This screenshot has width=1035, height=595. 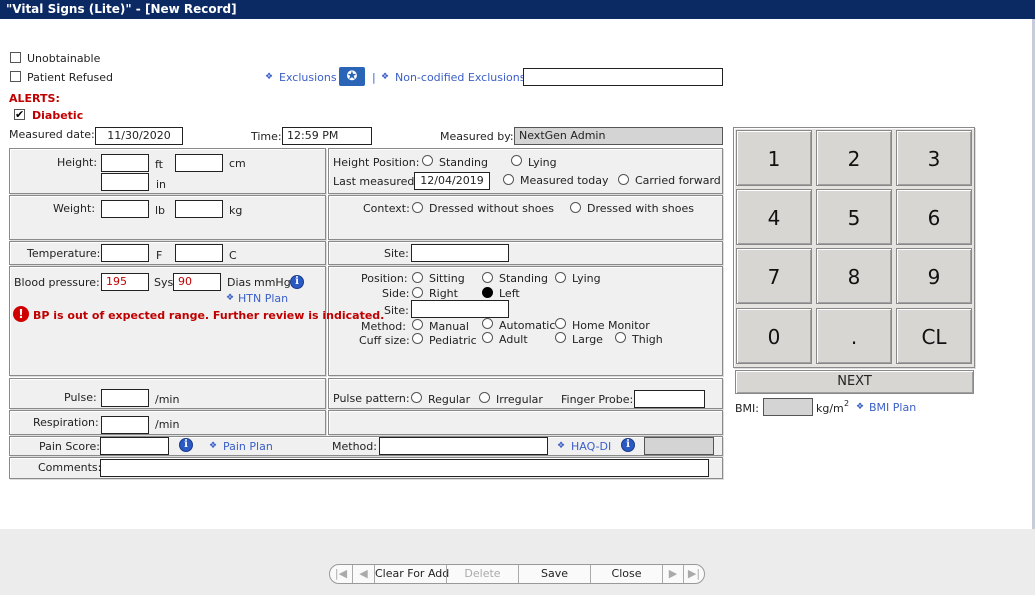 I want to click on previous-record-button: ◀, so click(x=363, y=574).